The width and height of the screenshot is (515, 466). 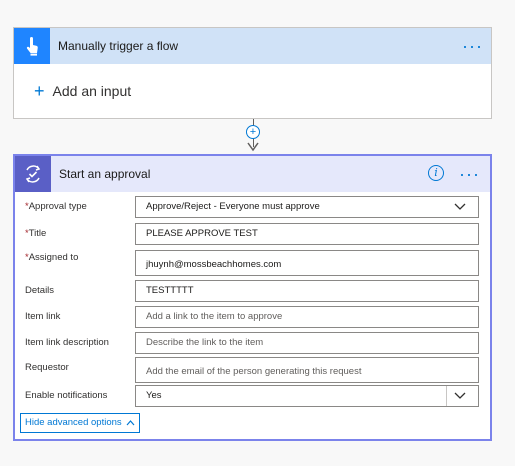 What do you see at coordinates (40, 290) in the screenshot?
I see `details-label: Details` at bounding box center [40, 290].